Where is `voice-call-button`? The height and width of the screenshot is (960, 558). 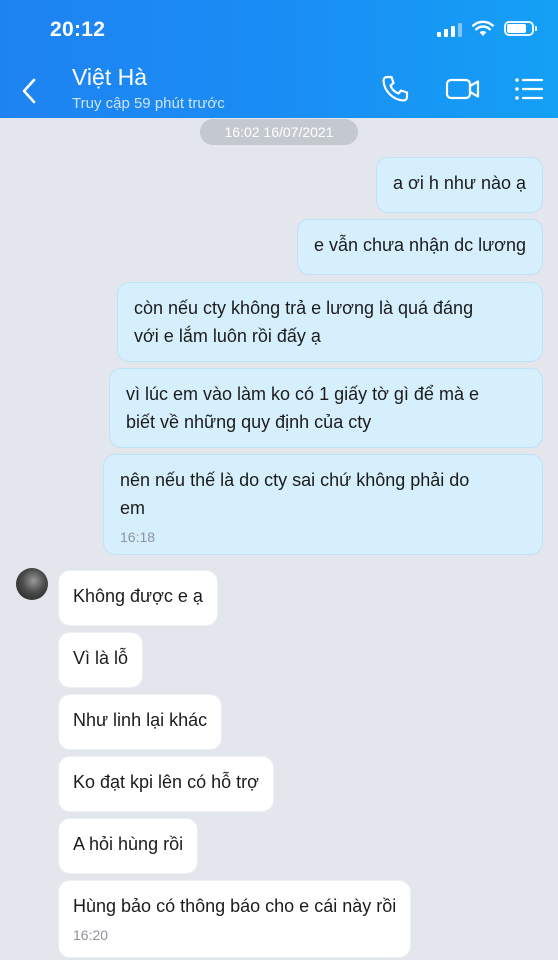
voice-call-button is located at coordinates (395, 89).